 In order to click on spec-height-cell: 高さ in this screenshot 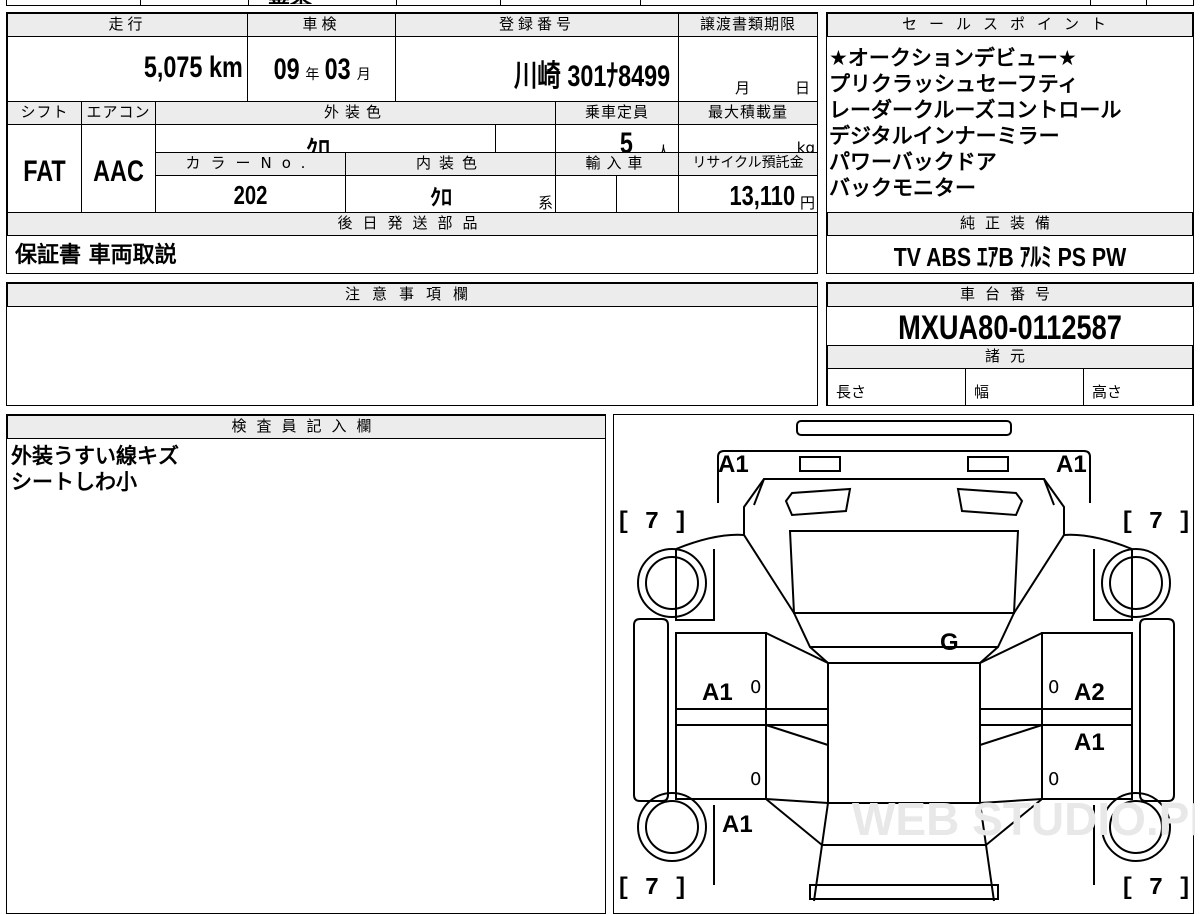, I will do `click(1138, 387)`.